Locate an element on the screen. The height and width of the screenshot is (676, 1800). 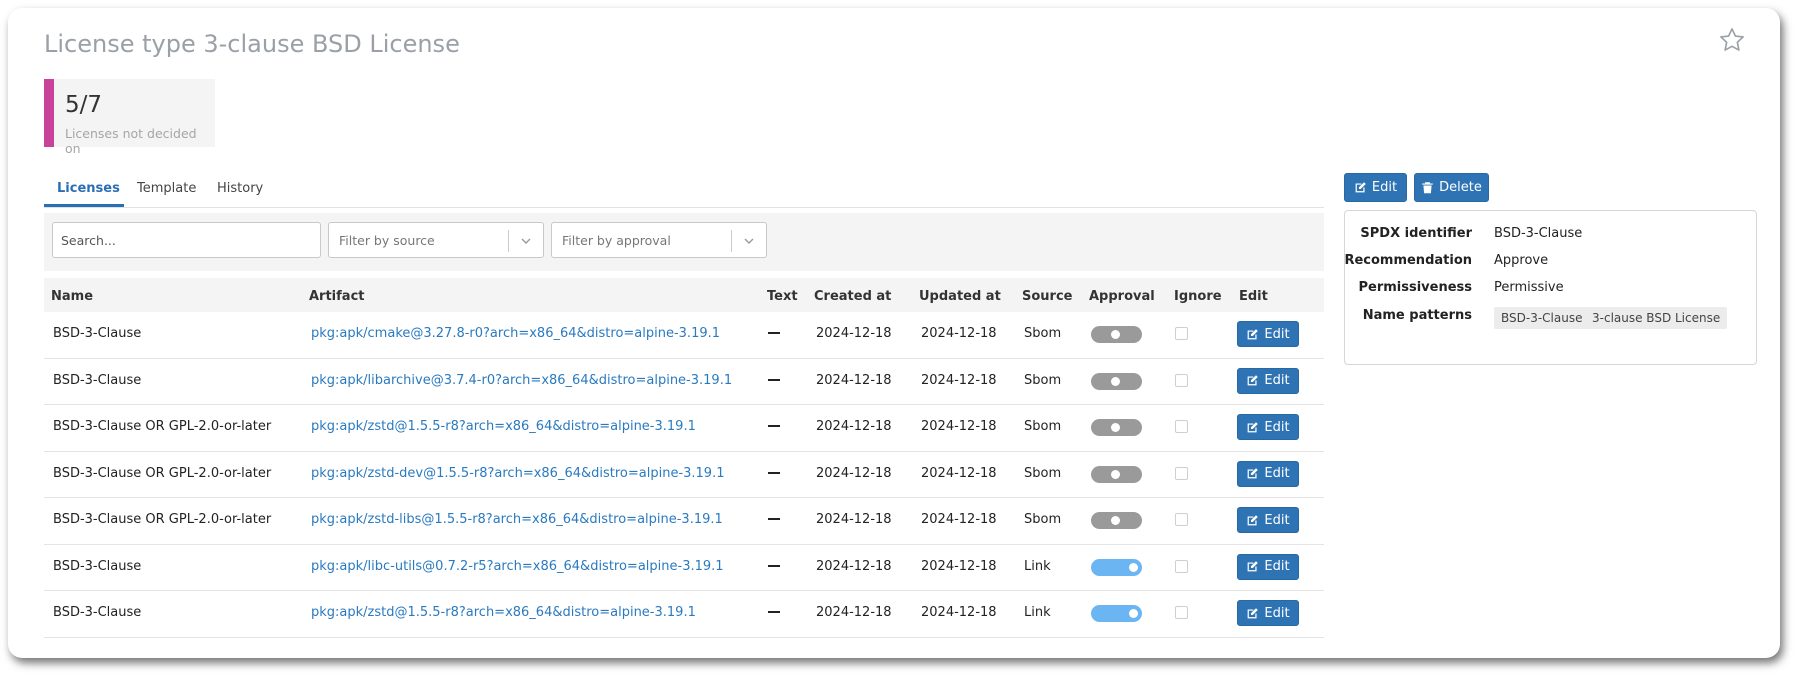
source-filter-select: Filter by source is located at coordinates (436, 240).